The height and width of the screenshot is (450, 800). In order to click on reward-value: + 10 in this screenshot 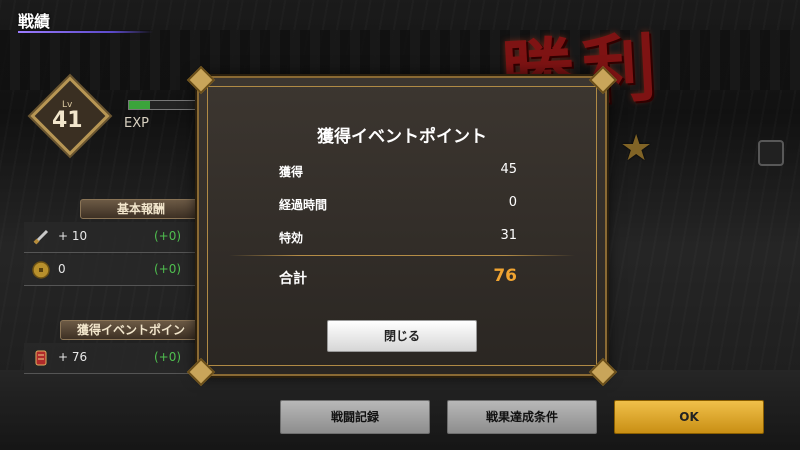, I will do `click(73, 236)`.